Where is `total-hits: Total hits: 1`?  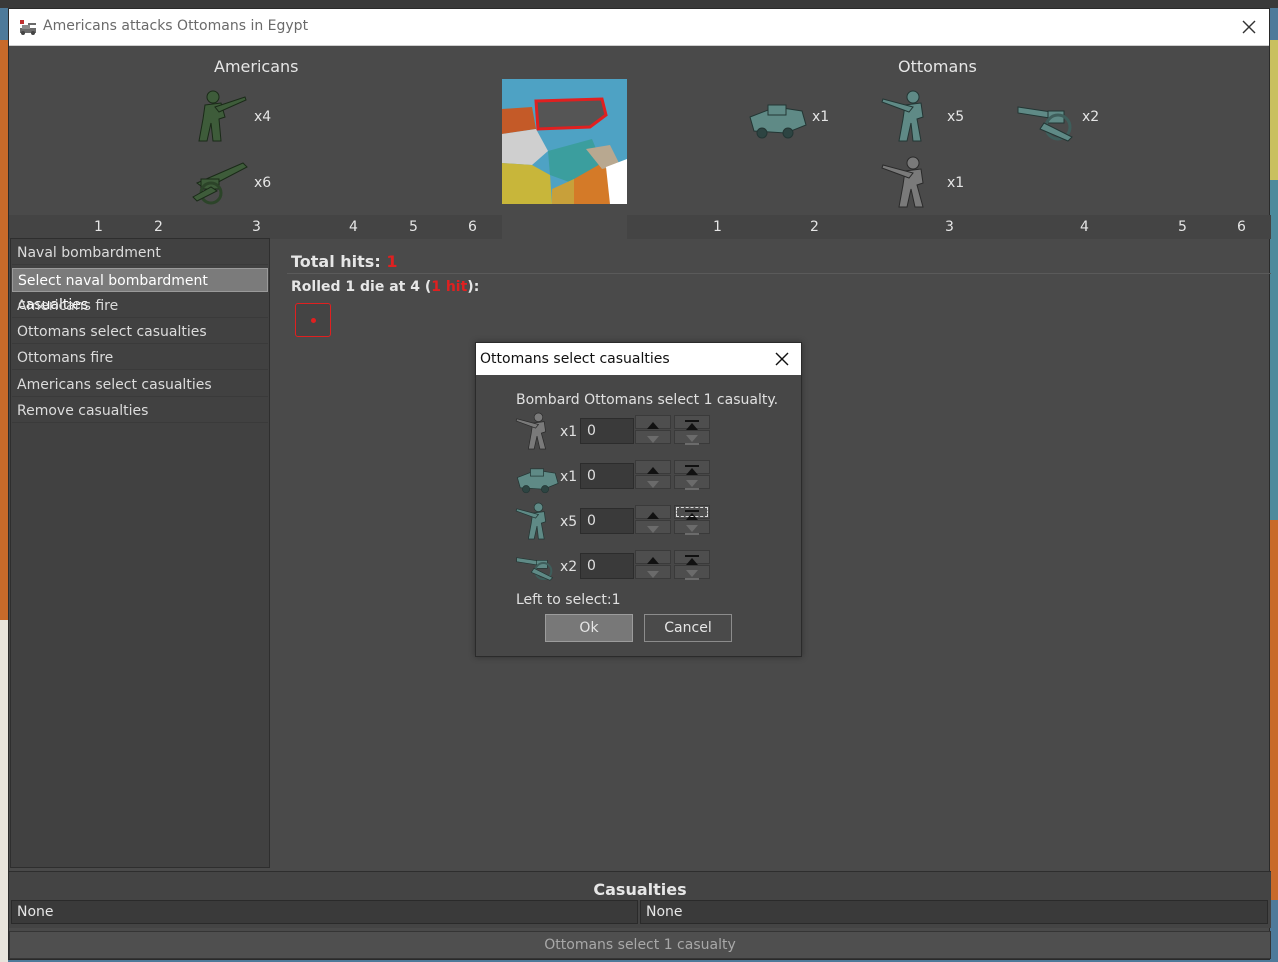 total-hits: Total hits: 1 is located at coordinates (344, 261).